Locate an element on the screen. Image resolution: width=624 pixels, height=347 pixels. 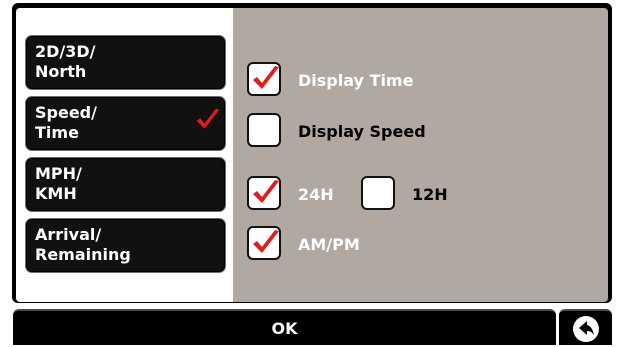
ok-button: OK is located at coordinates (284, 327).